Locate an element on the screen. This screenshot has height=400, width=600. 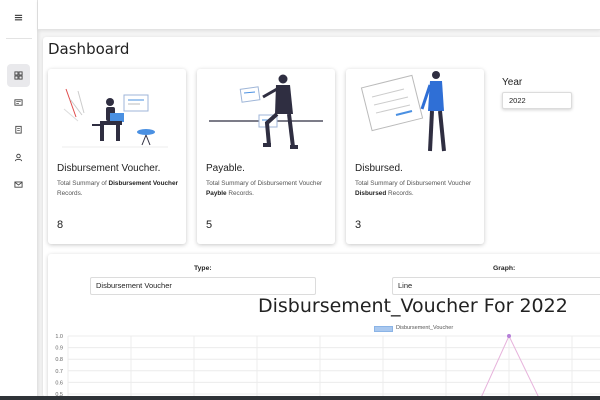
card-count: 8 is located at coordinates (60, 225).